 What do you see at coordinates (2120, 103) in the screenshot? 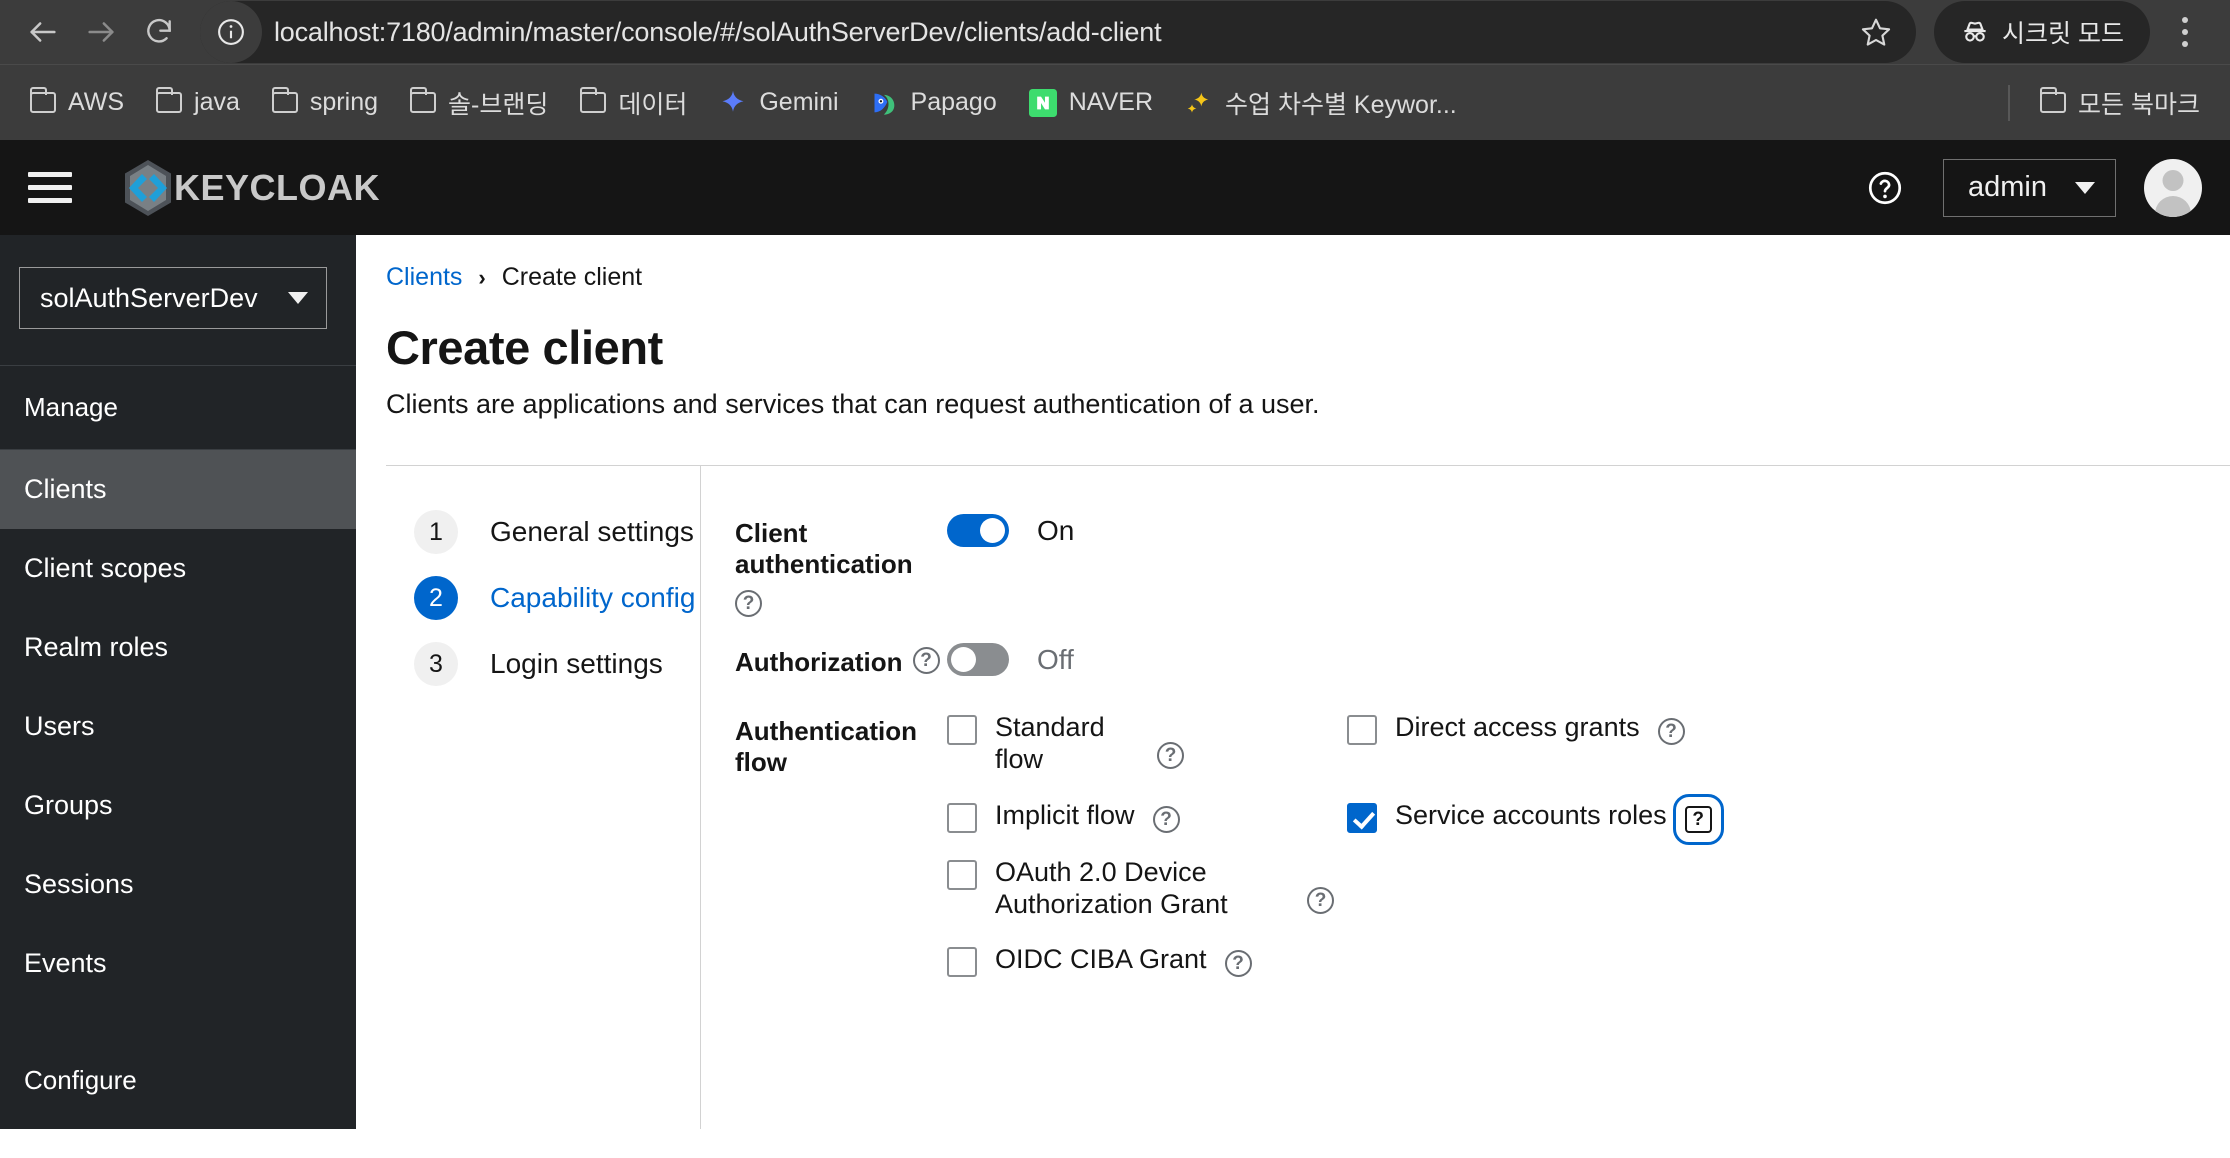
I see `all-bookmarks-button: 모든 북마크` at bounding box center [2120, 103].